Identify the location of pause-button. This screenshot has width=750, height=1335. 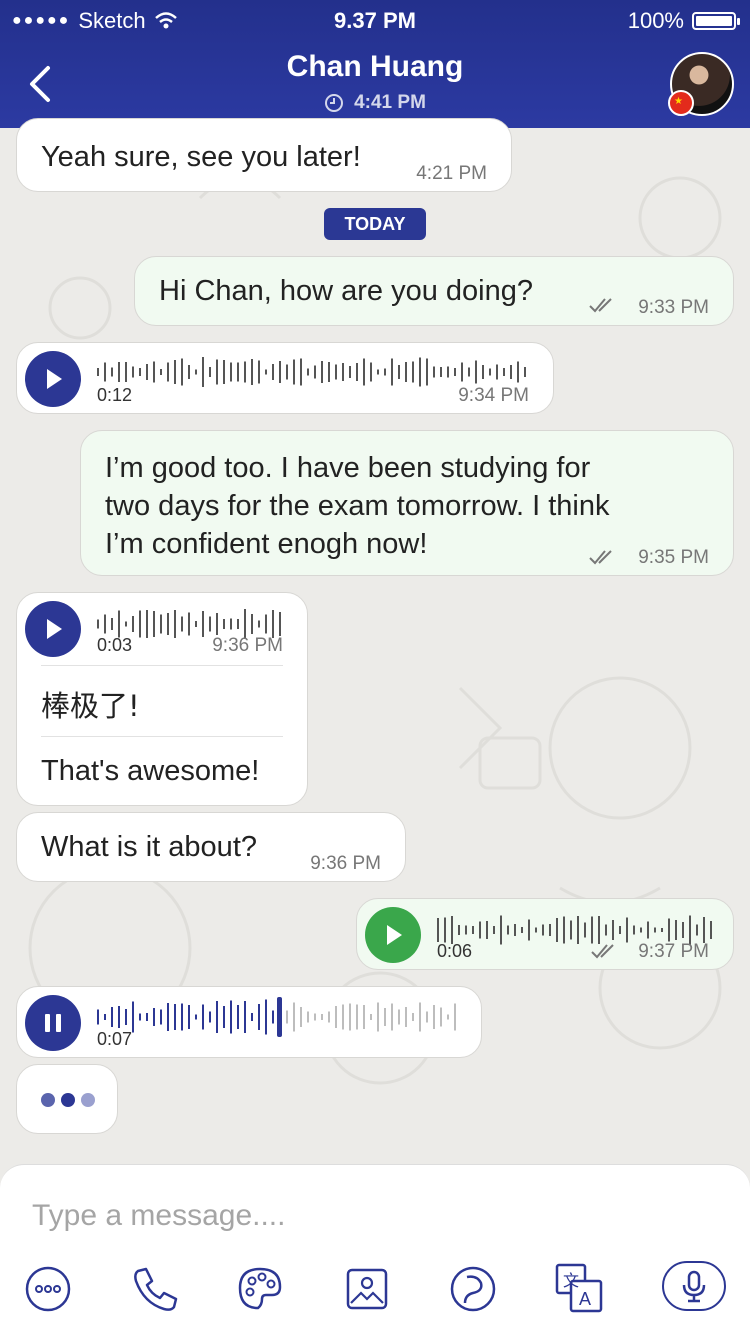
(53, 1023).